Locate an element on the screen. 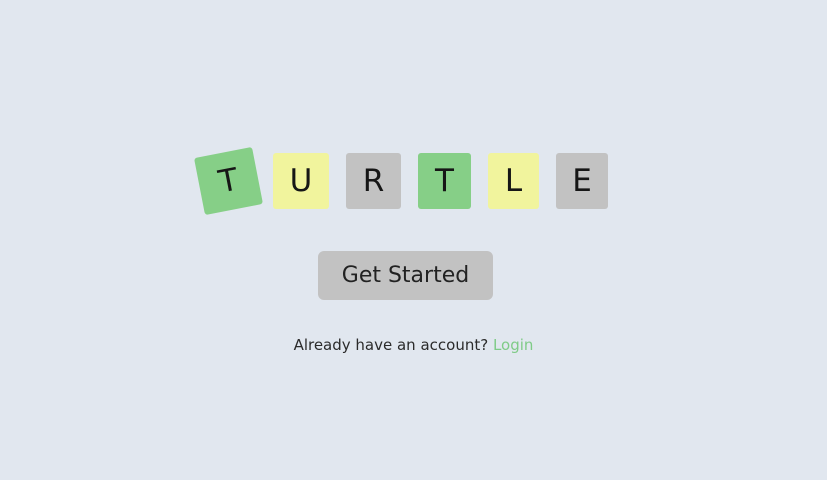 Image resolution: width=827 pixels, height=480 pixels. login-prompt-text: Already have an account? is located at coordinates (391, 345).